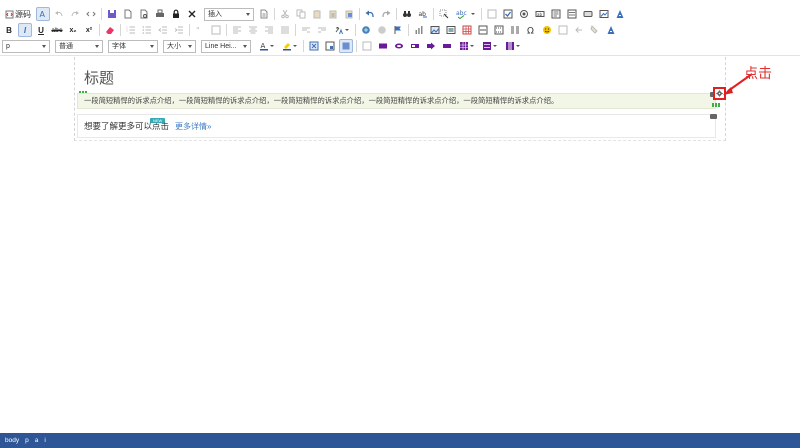 The image size is (800, 448). What do you see at coordinates (540, 14) in the screenshot?
I see `textfield-button: ab` at bounding box center [540, 14].